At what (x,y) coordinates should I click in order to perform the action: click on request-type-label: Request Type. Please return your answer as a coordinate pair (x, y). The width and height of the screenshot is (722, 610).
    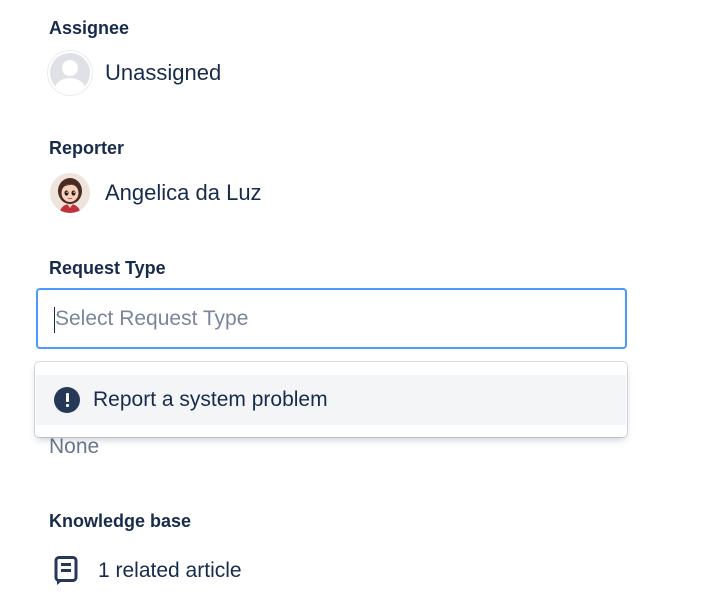
    Looking at the image, I should click on (107, 268).